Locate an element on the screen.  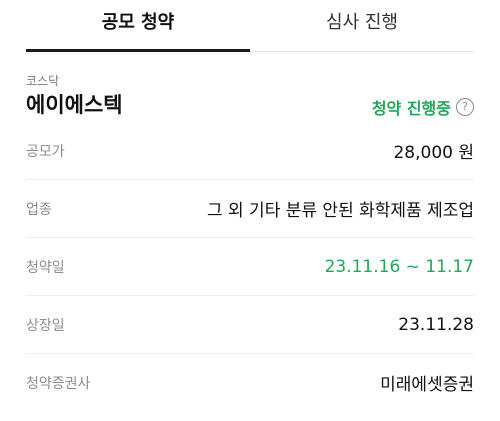
help-icon: ? is located at coordinates (465, 107).